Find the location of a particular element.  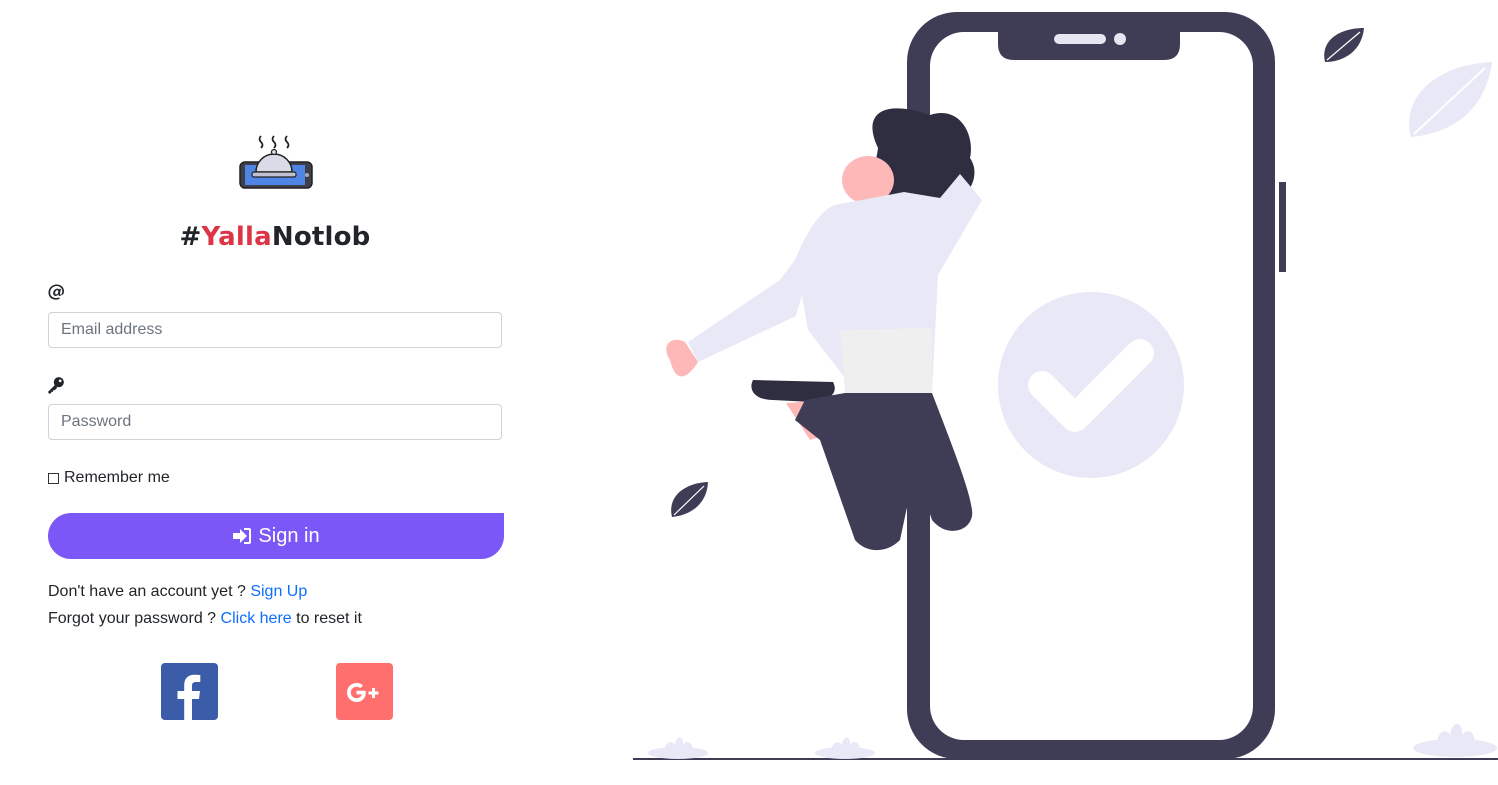

email-input is located at coordinates (275, 330).